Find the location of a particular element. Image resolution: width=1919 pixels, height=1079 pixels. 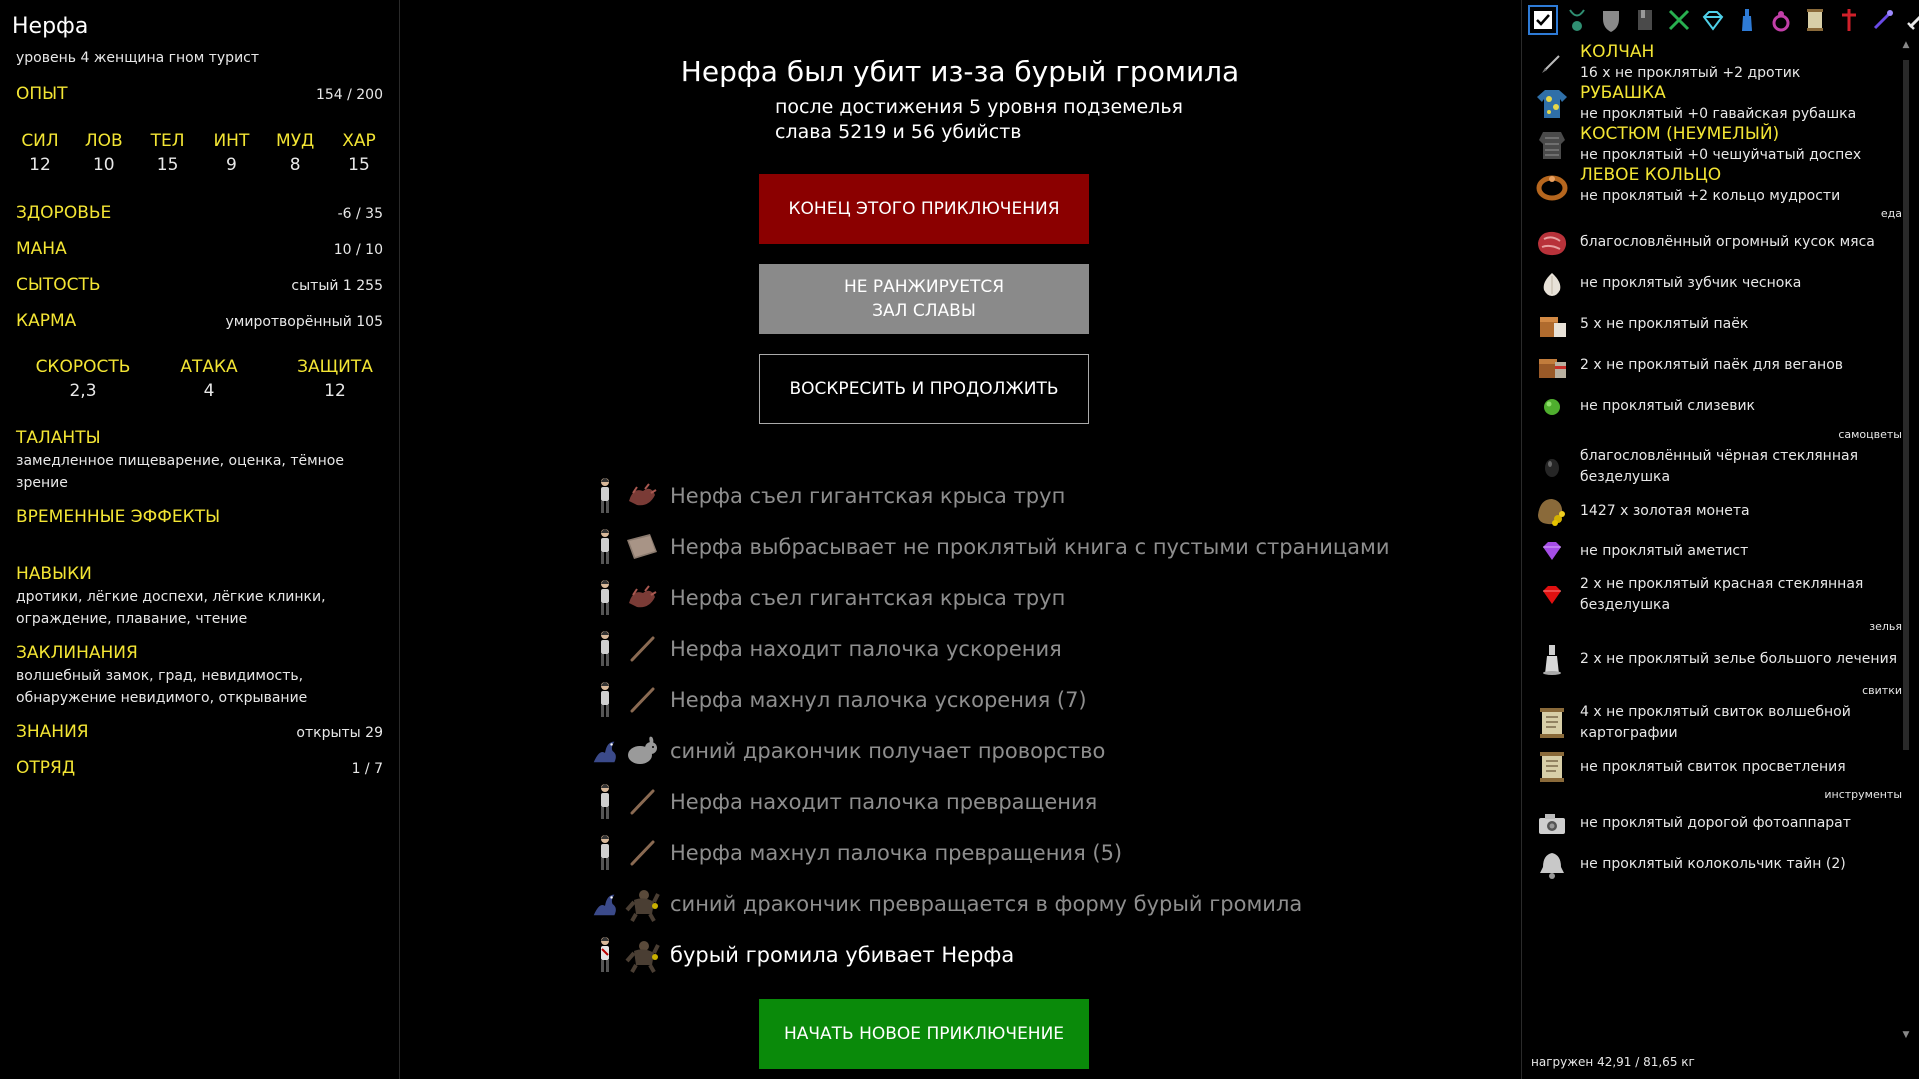

red-gem-icon is located at coordinates (1552, 595).